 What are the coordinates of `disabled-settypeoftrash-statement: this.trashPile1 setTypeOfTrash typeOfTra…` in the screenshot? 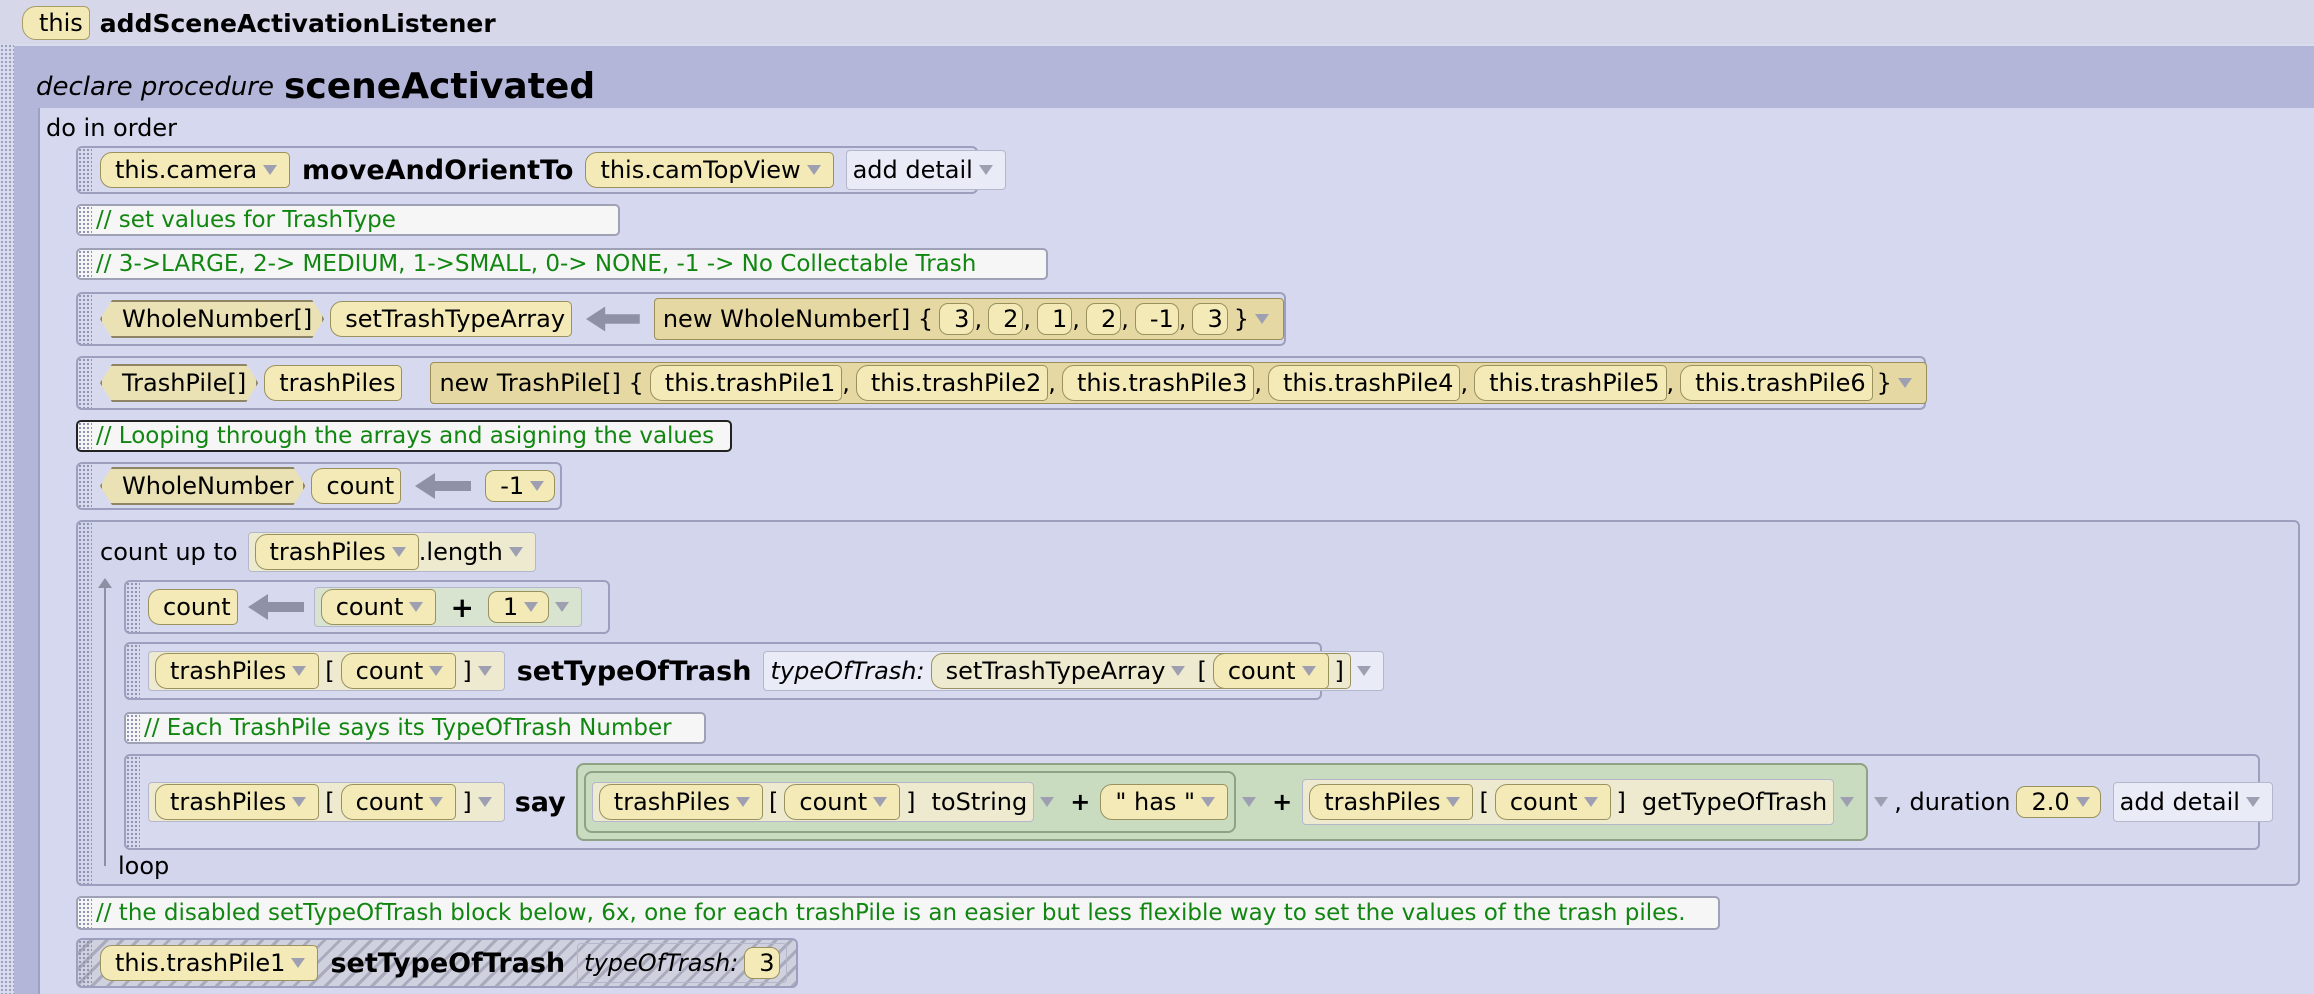 It's located at (437, 963).